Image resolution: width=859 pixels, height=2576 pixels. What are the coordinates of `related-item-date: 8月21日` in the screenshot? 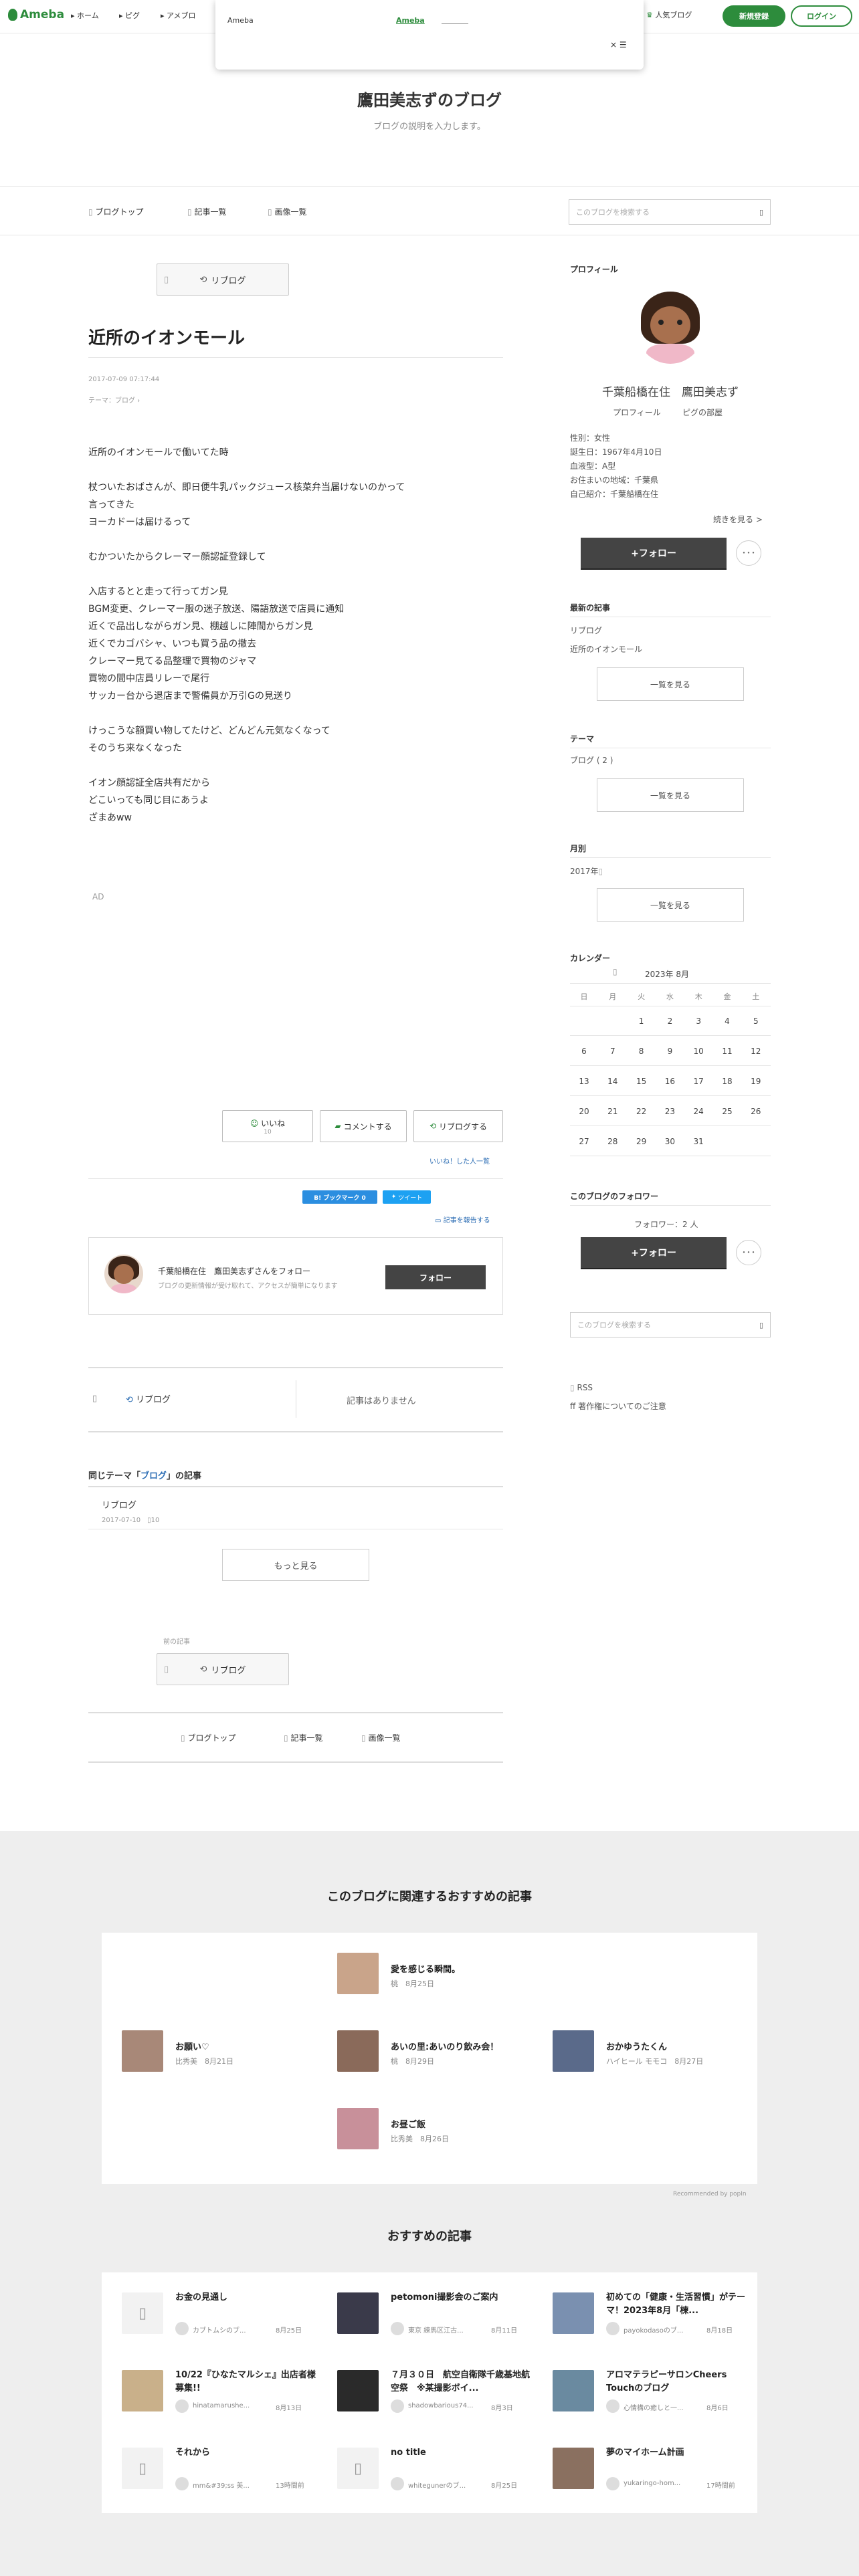 It's located at (219, 2061).